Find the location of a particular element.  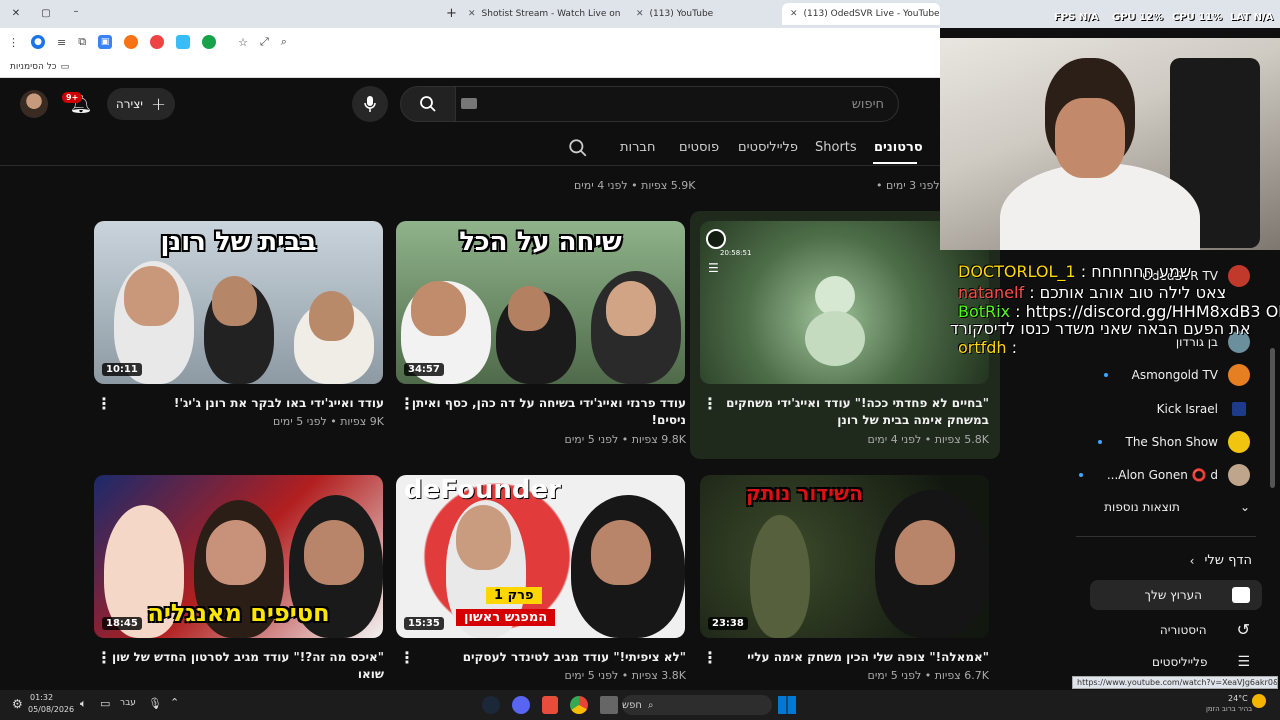

video-meta: 3.8K צפיות • לפני 5 ימים is located at coordinates (625, 675).